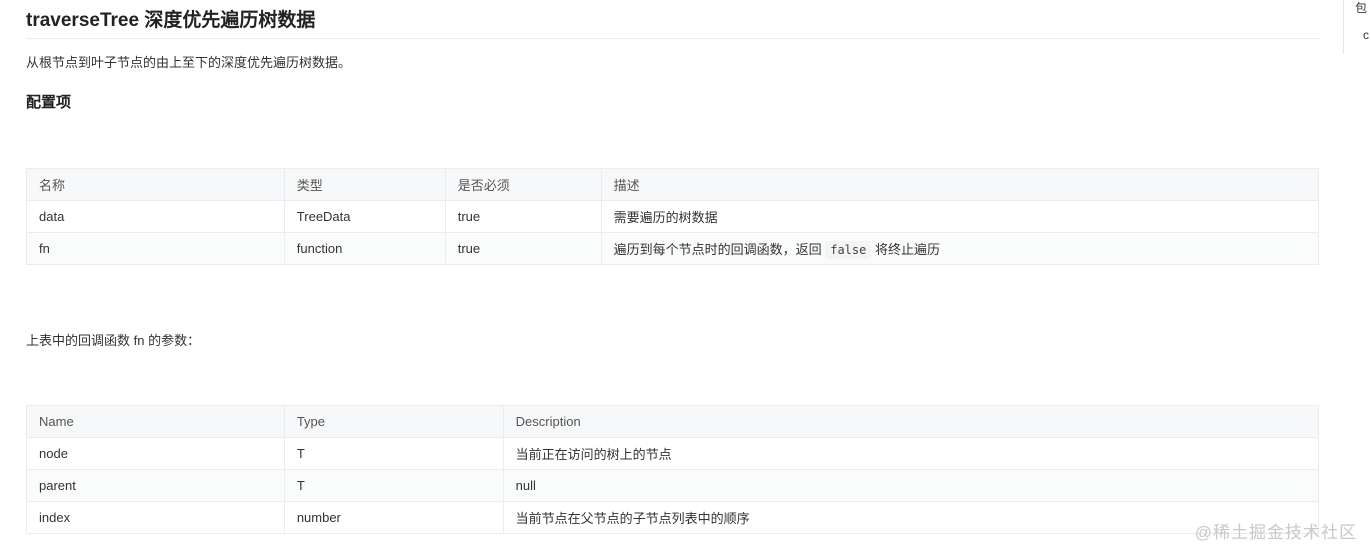 The image size is (1371, 557). I want to click on cell-name: data, so click(155, 216).